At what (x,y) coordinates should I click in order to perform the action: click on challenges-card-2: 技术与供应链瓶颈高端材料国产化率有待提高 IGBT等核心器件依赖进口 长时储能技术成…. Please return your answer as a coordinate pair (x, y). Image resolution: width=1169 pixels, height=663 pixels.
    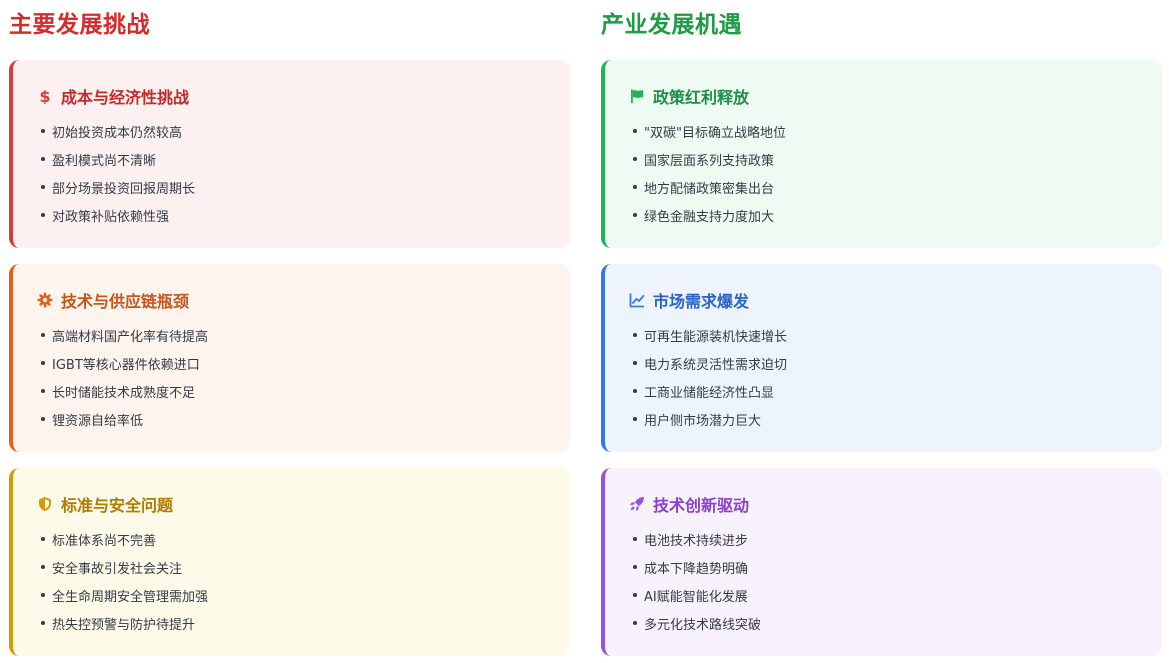
    Looking at the image, I should click on (289, 358).